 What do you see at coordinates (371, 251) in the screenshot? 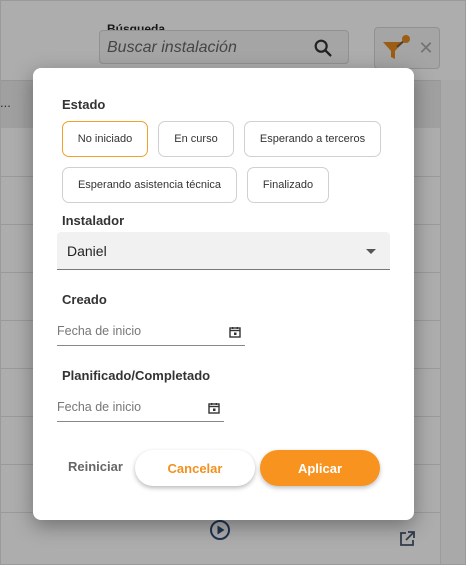
I see `caret-down-icon` at bounding box center [371, 251].